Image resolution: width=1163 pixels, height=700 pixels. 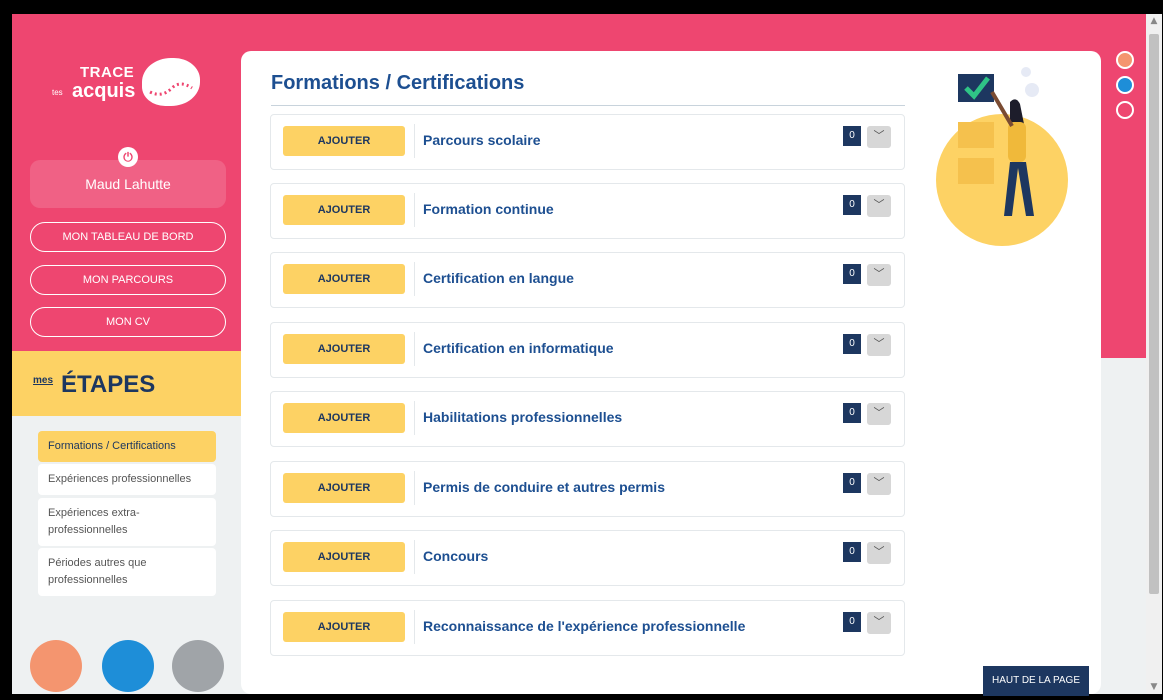 What do you see at coordinates (107, 72) in the screenshot?
I see `logo-text-trace: TRACE` at bounding box center [107, 72].